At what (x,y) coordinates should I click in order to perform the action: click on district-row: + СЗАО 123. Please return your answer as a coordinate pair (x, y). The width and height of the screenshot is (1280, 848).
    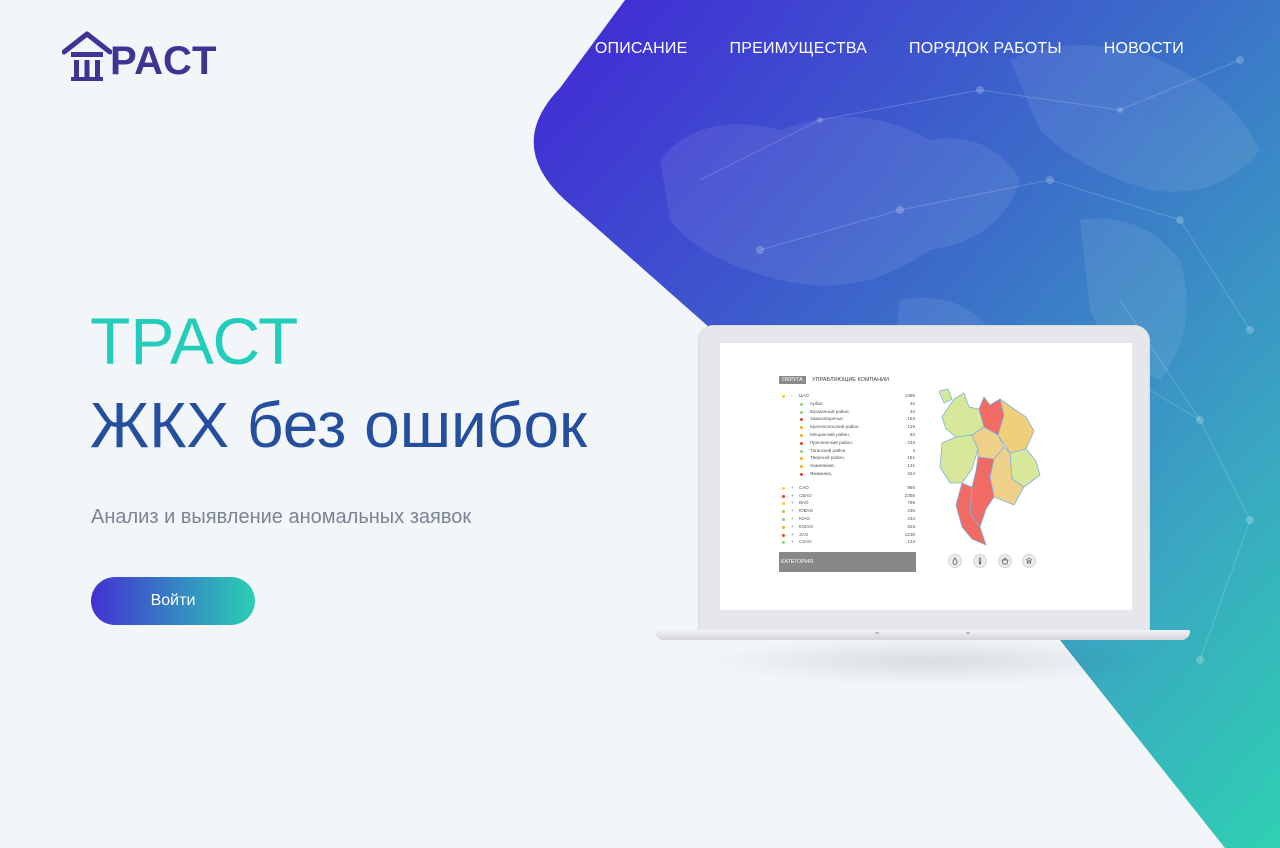
    Looking at the image, I should click on (847, 542).